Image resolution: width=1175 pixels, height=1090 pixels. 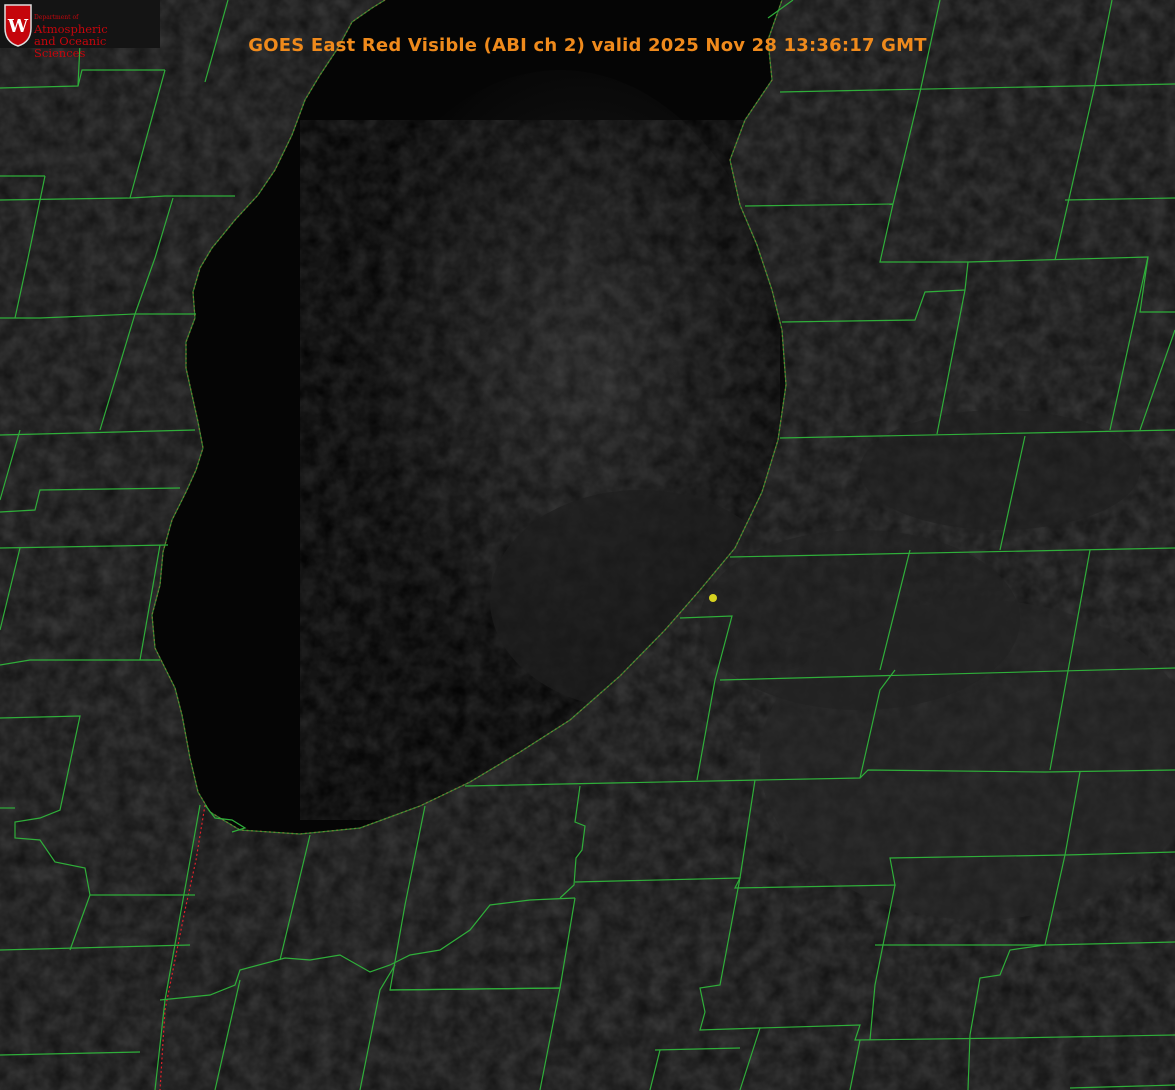 What do you see at coordinates (713, 598) in the screenshot?
I see `station-marker` at bounding box center [713, 598].